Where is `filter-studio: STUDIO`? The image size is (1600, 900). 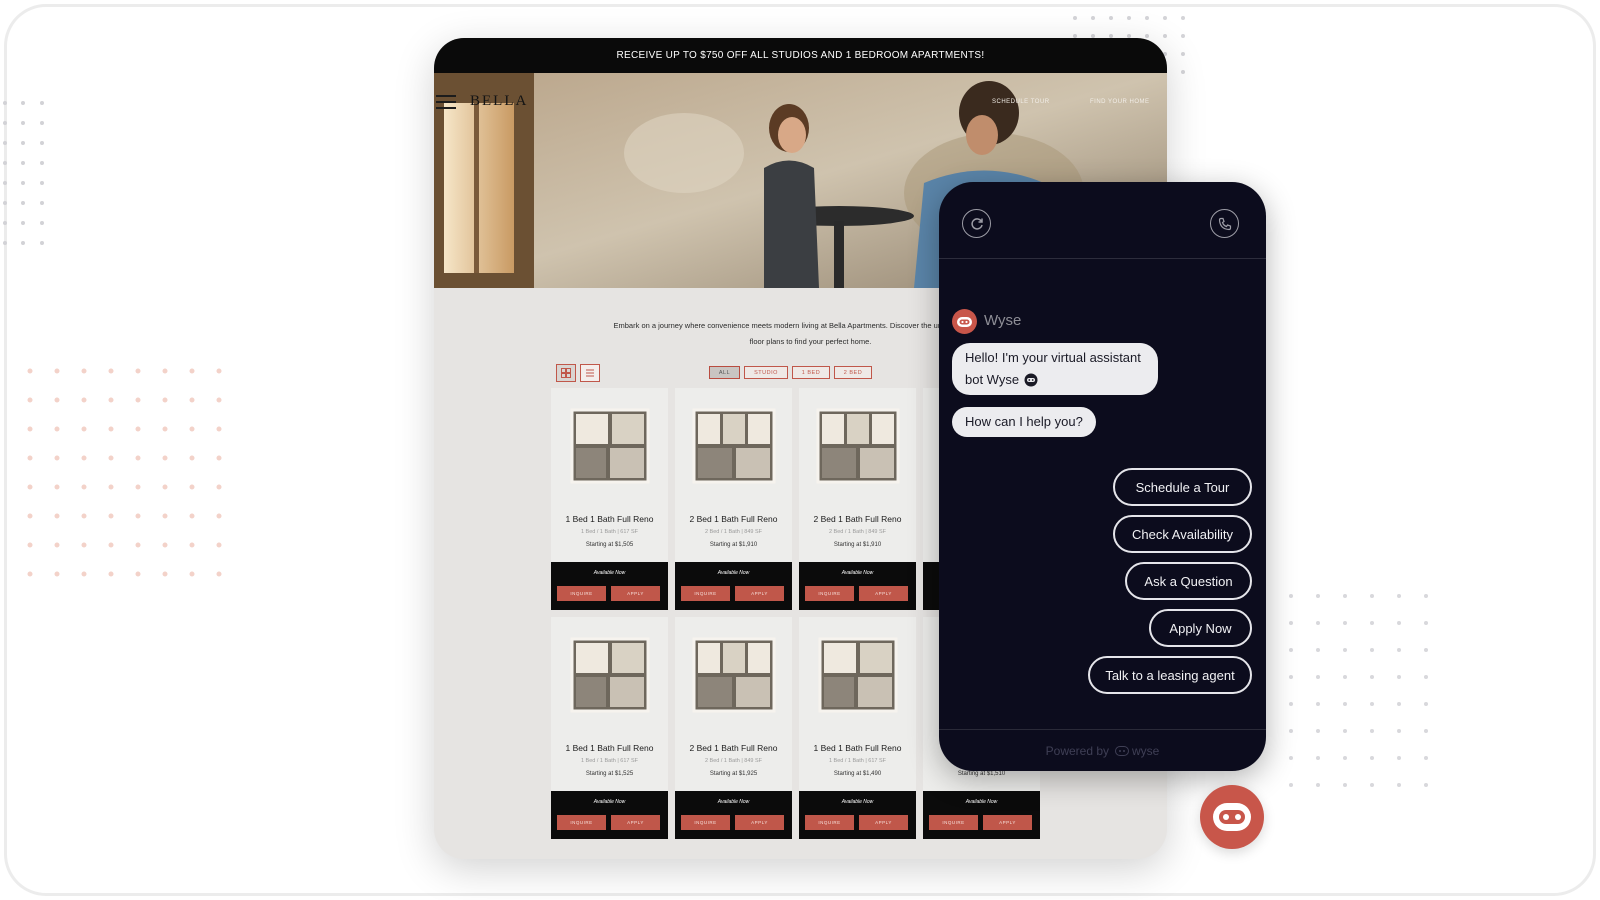 filter-studio: STUDIO is located at coordinates (766, 372).